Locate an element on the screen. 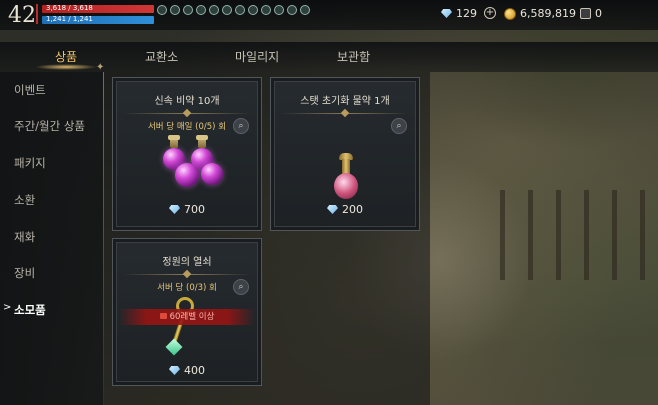 The image size is (658, 405). diamond-currency: 129 is located at coordinates (459, 13).